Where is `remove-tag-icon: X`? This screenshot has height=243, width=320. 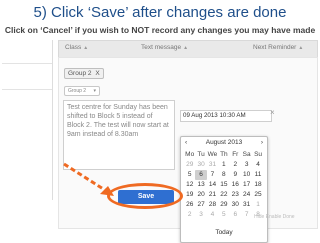
remove-tag-icon: X is located at coordinates (97, 73).